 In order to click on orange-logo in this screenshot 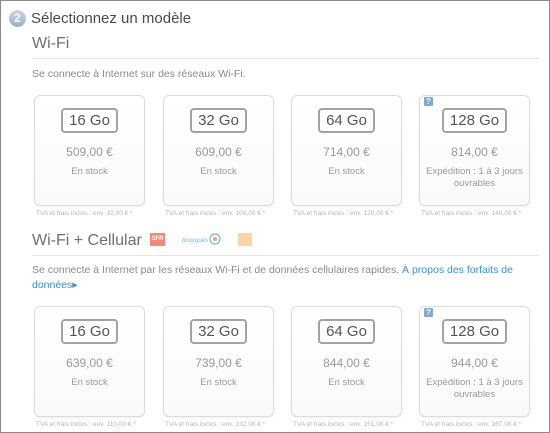, I will do `click(245, 239)`.